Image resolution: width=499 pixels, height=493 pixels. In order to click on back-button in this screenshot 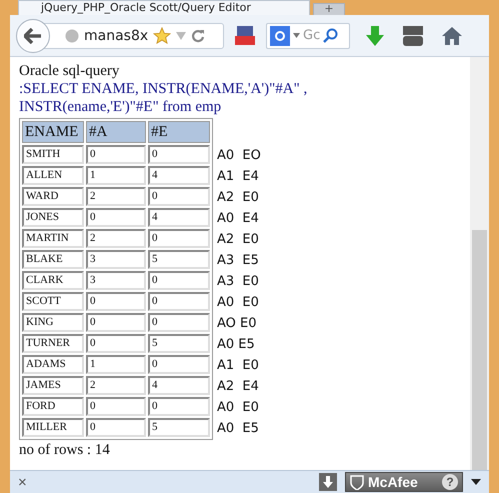, I will do `click(33, 35)`.